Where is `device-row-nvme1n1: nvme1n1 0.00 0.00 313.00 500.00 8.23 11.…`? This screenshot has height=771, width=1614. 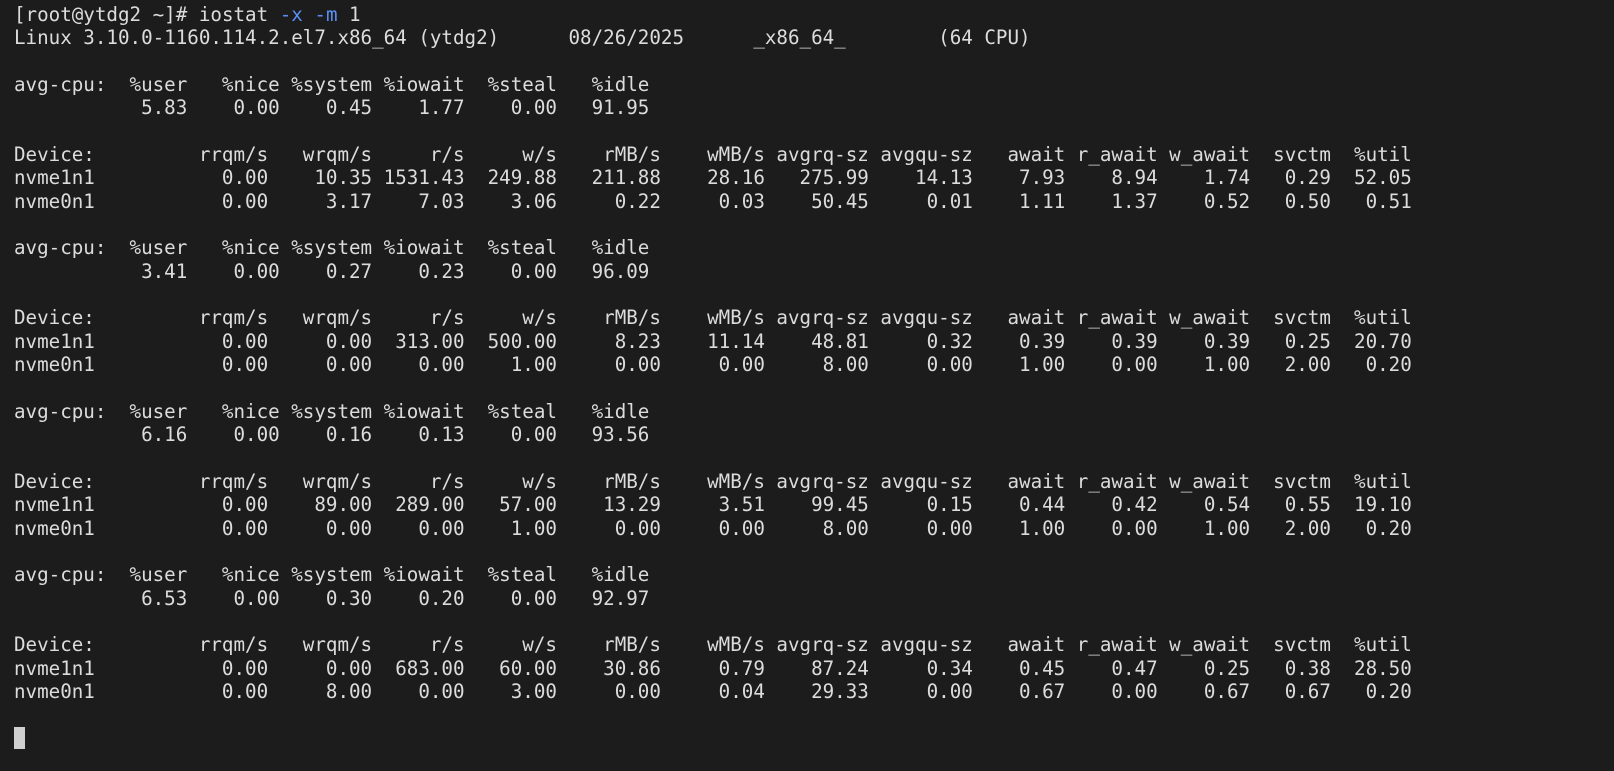
device-row-nvme1n1: nvme1n1 0.00 0.00 313.00 500.00 8.23 11.… is located at coordinates (713, 341).